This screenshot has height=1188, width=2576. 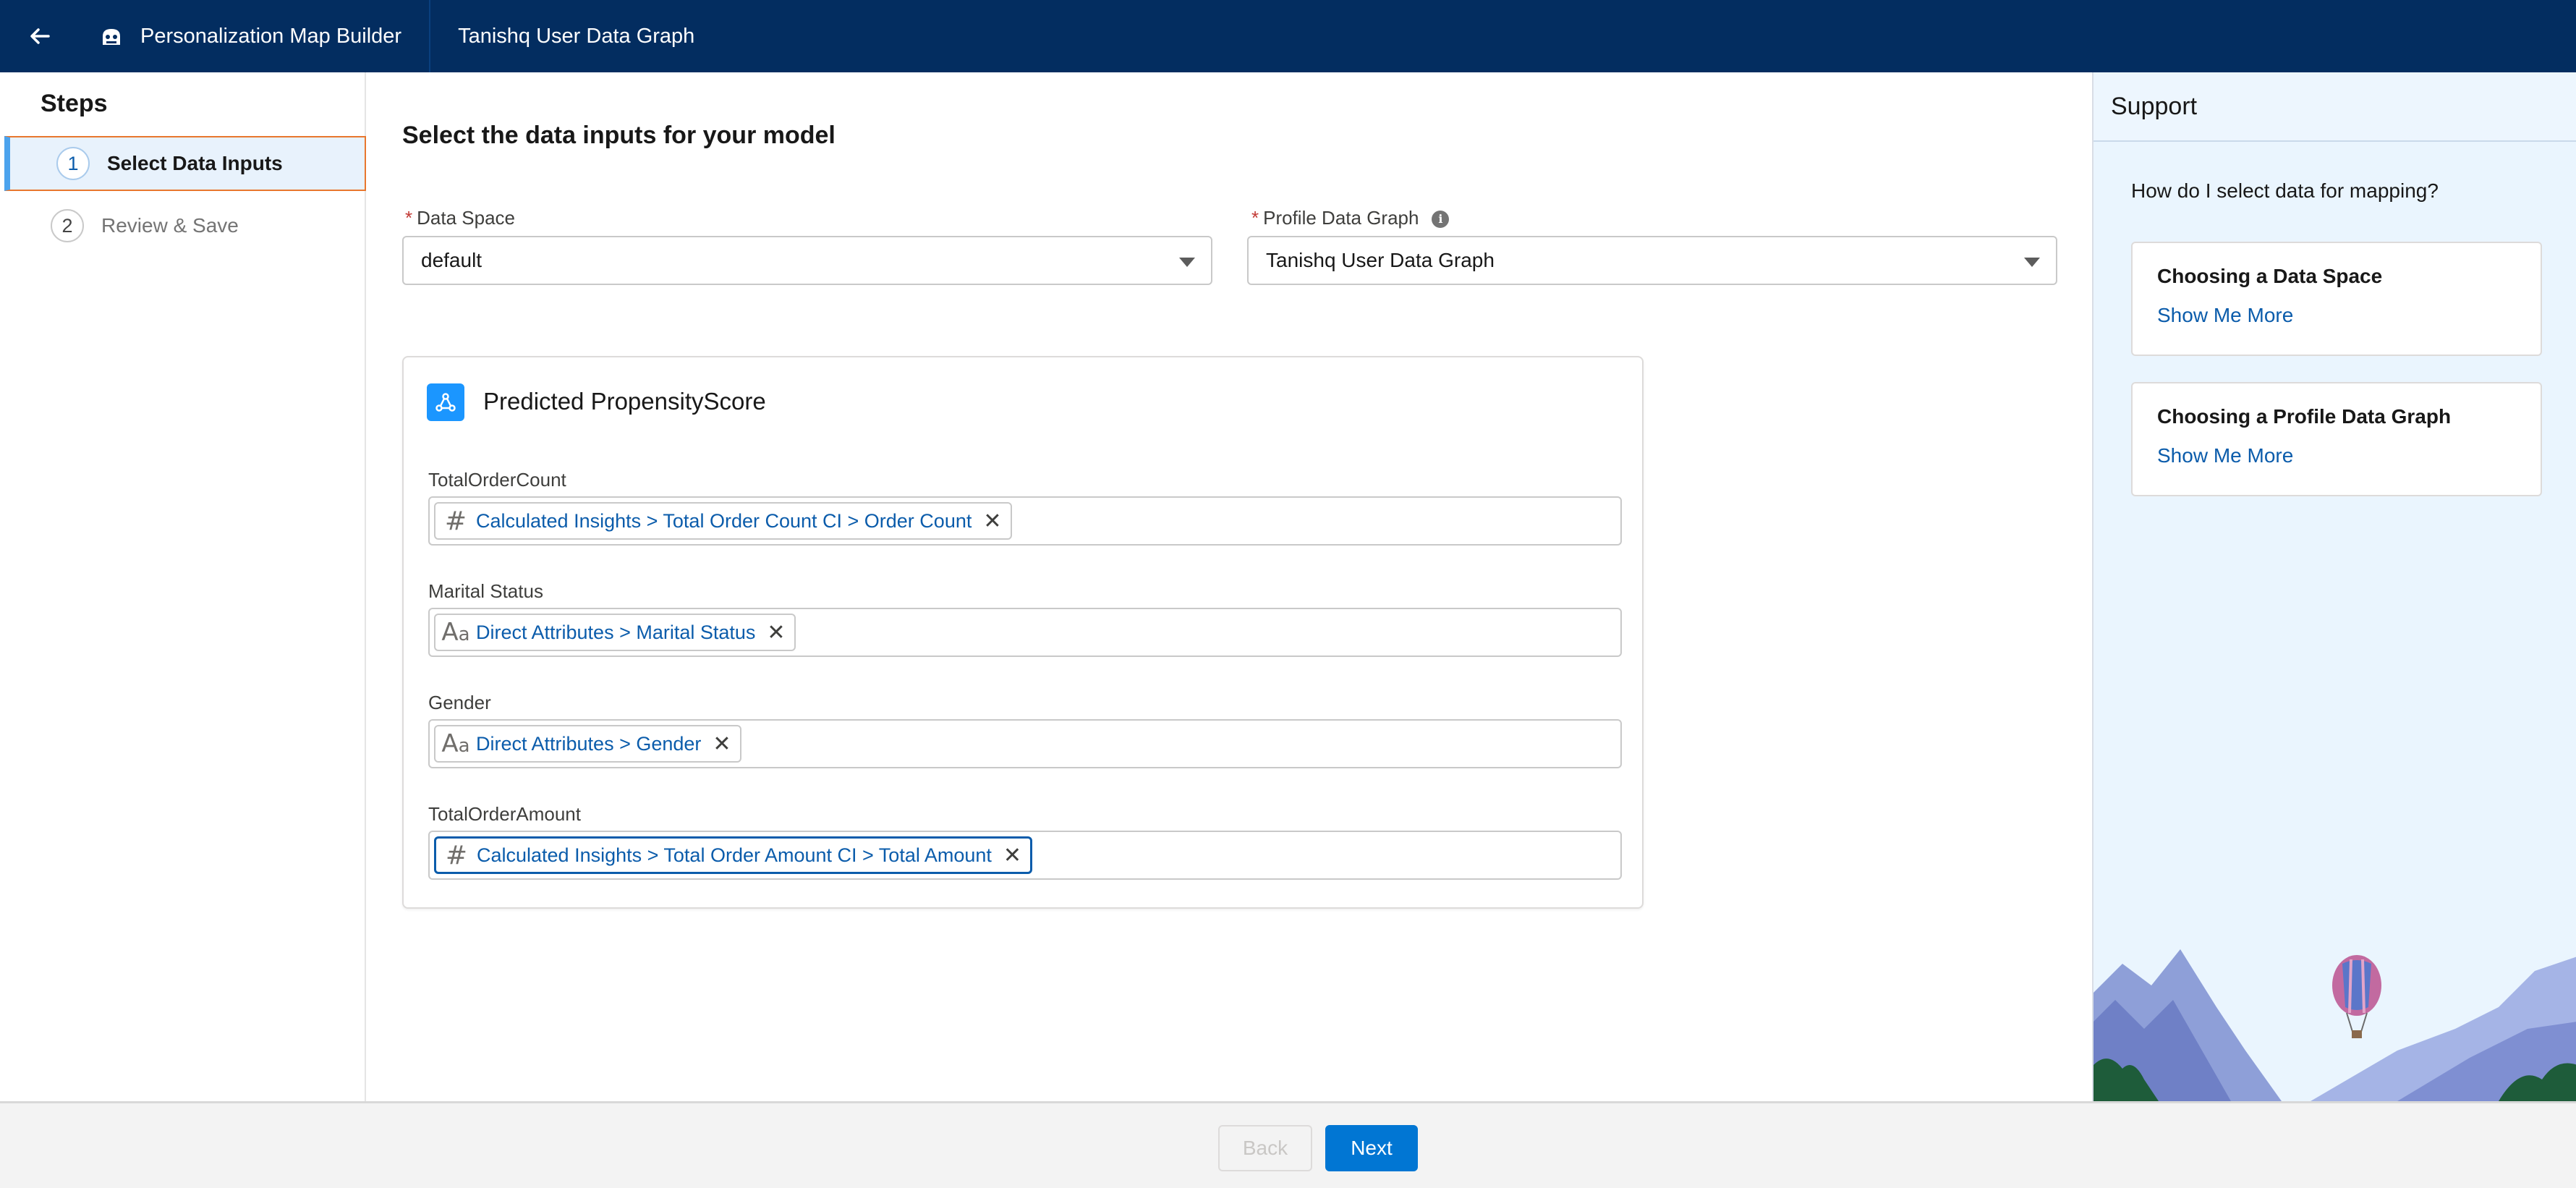 I want to click on help-card-data-space: Choosing a Data Space Show Me More, so click(x=2336, y=299).